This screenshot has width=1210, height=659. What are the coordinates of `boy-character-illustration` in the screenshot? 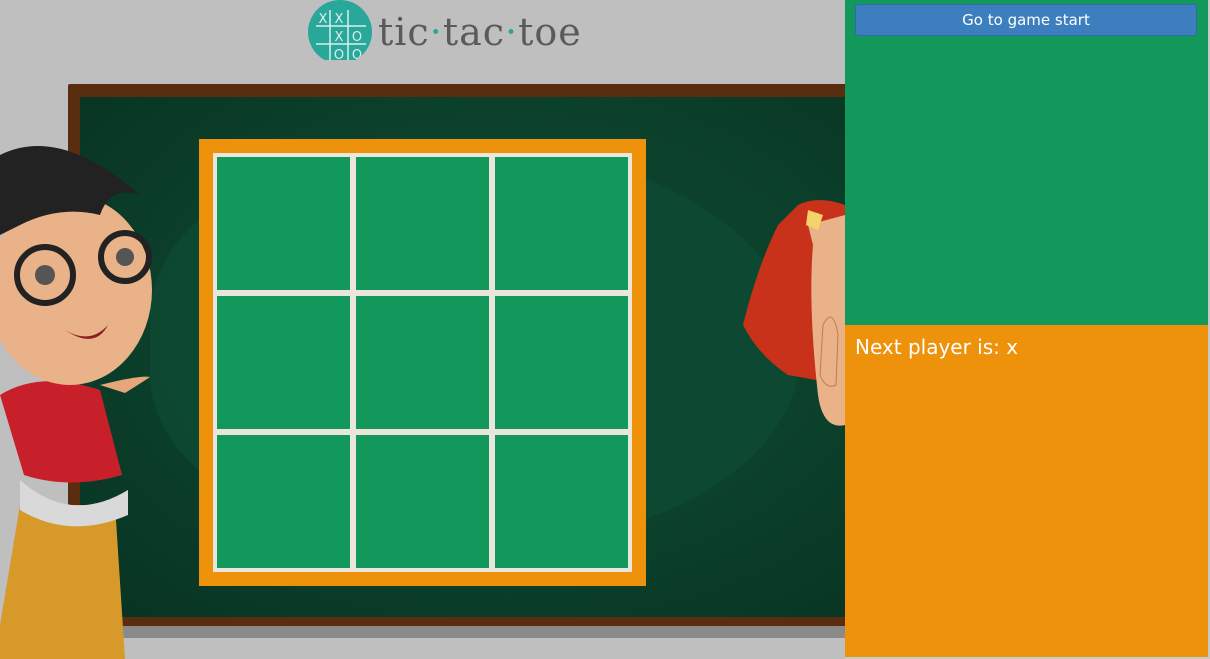 It's located at (76, 402).